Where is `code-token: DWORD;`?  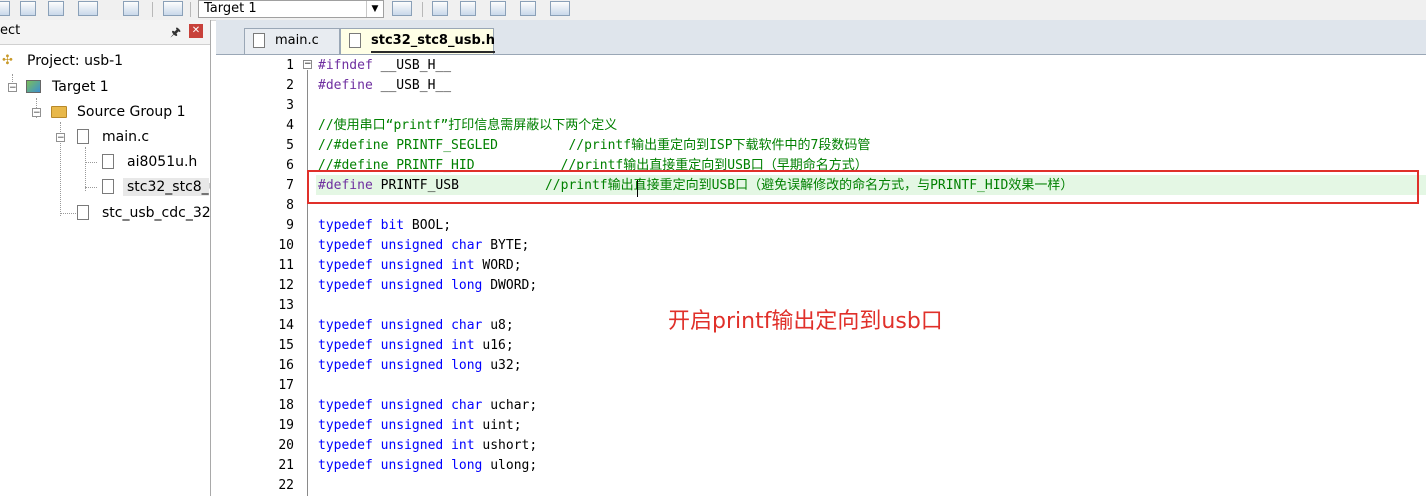 code-token: DWORD; is located at coordinates (510, 285).